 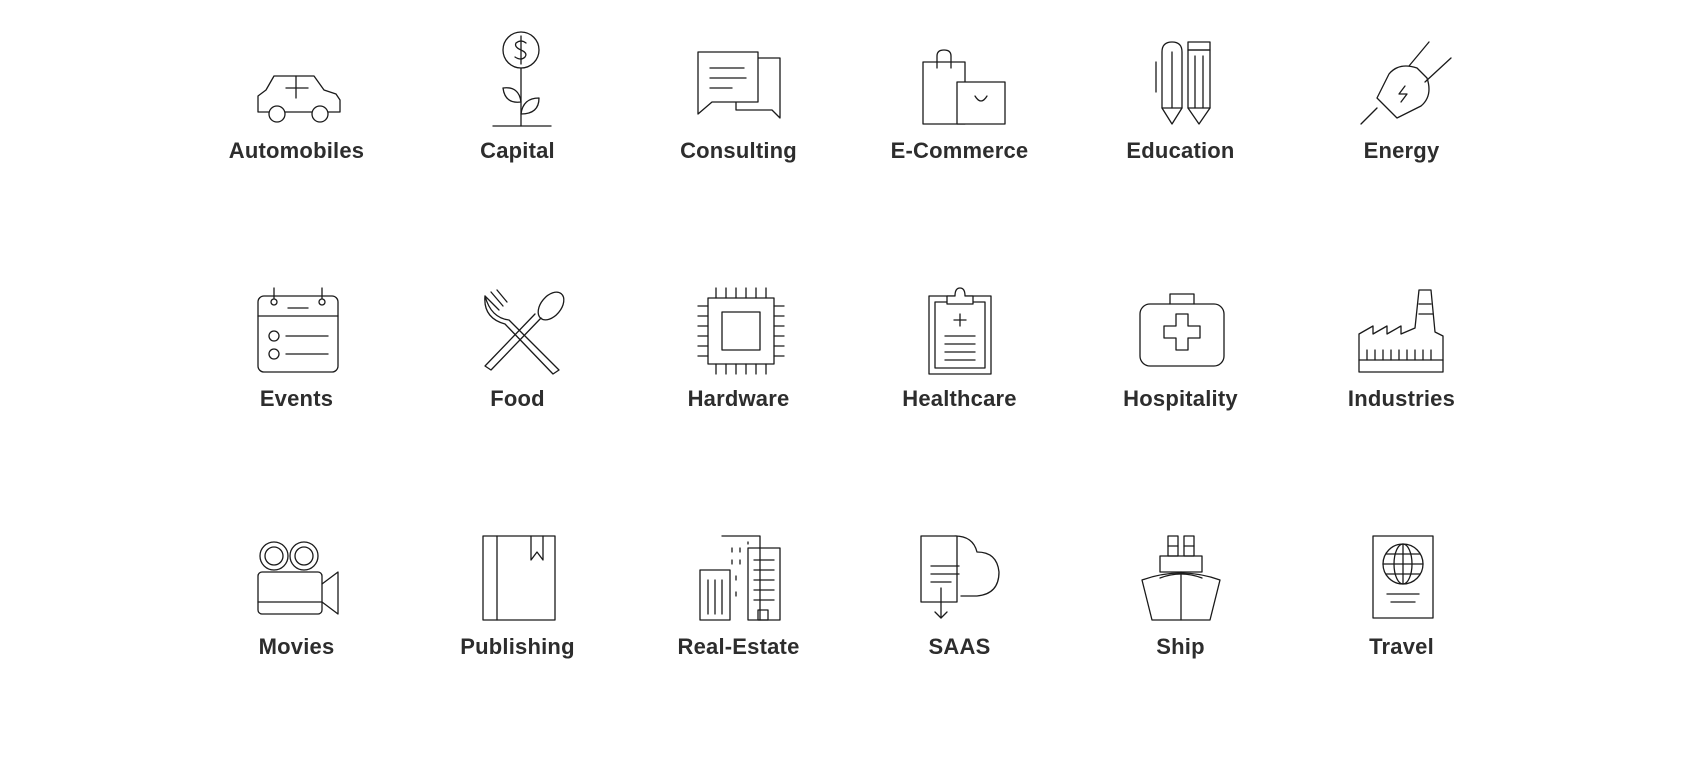 I want to click on industry-label: Real-Estate, so click(x=738, y=646).